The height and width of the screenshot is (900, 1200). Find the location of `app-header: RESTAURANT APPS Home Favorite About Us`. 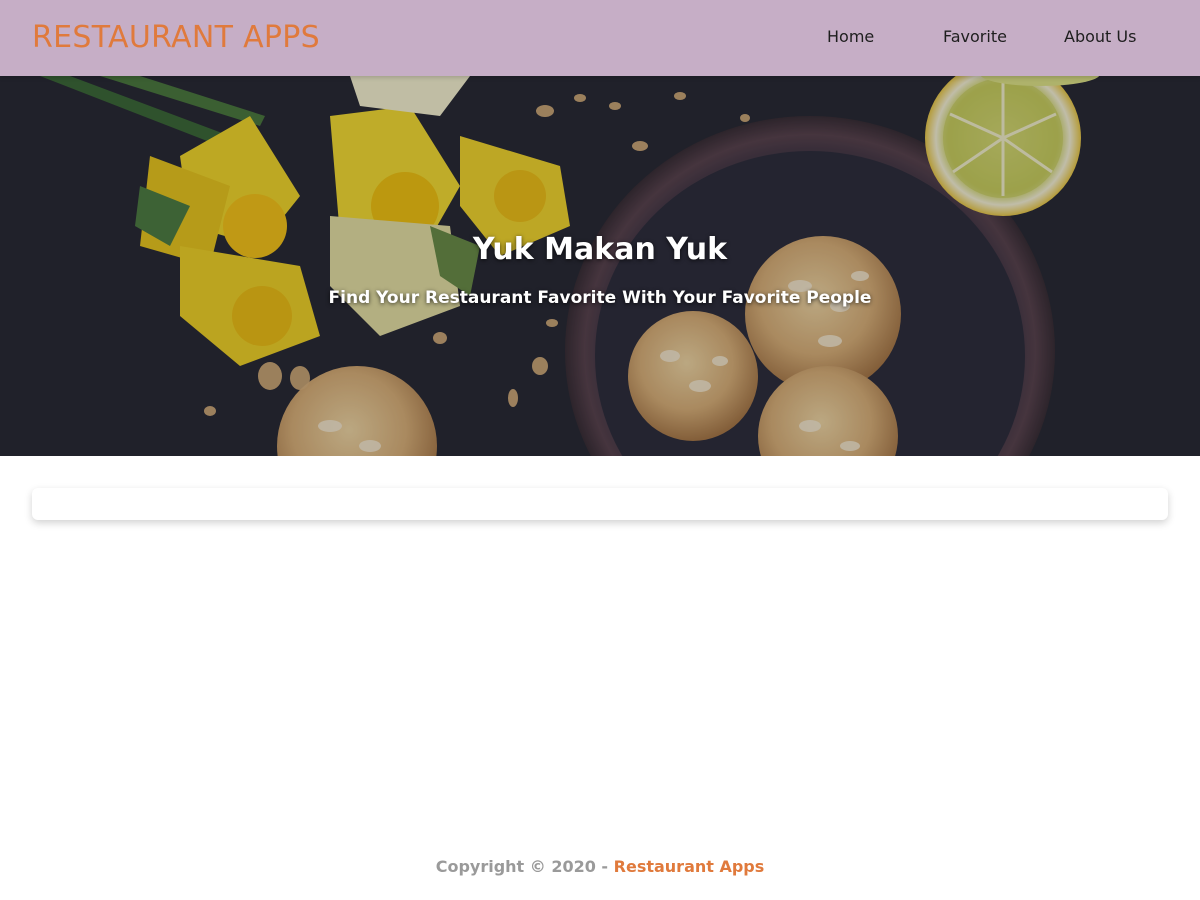

app-header: RESTAURANT APPS Home Favorite About Us is located at coordinates (600, 38).